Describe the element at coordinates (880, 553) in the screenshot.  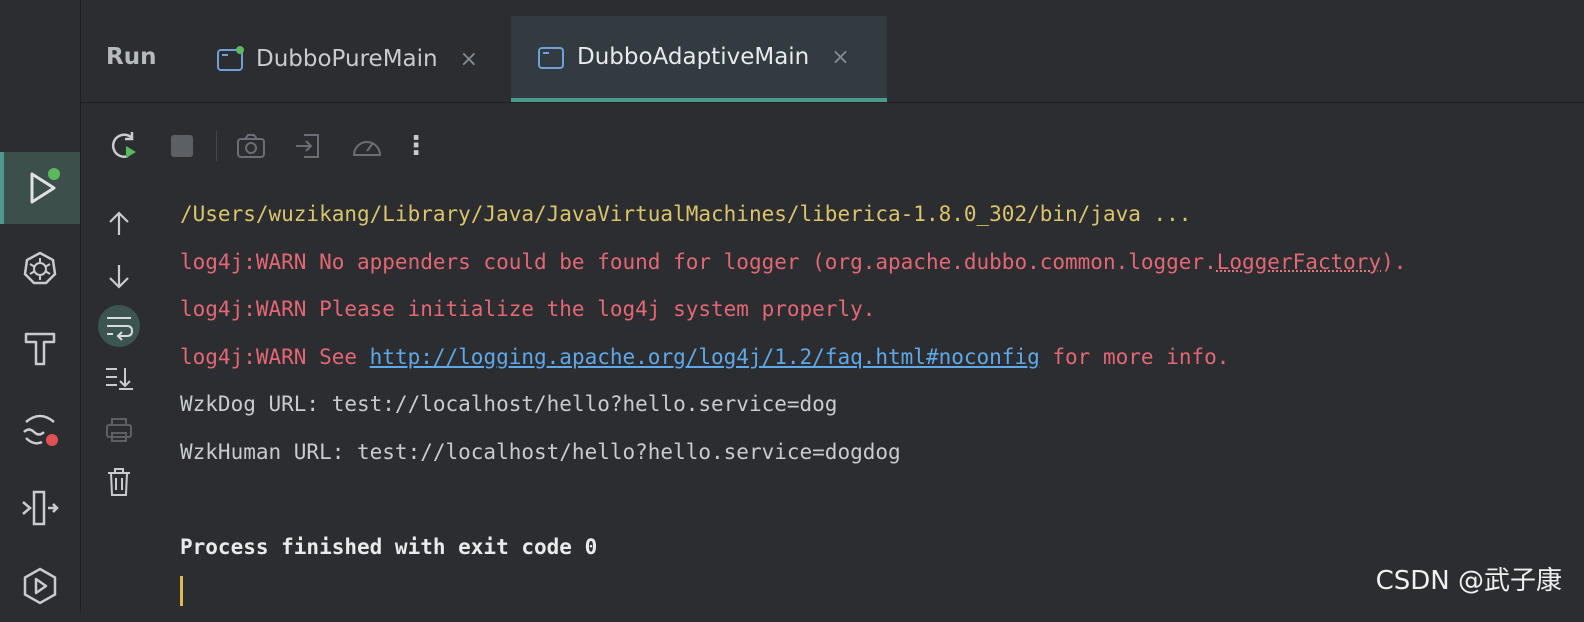
I see `console-line-exit: Process finished with exit code 0` at that location.